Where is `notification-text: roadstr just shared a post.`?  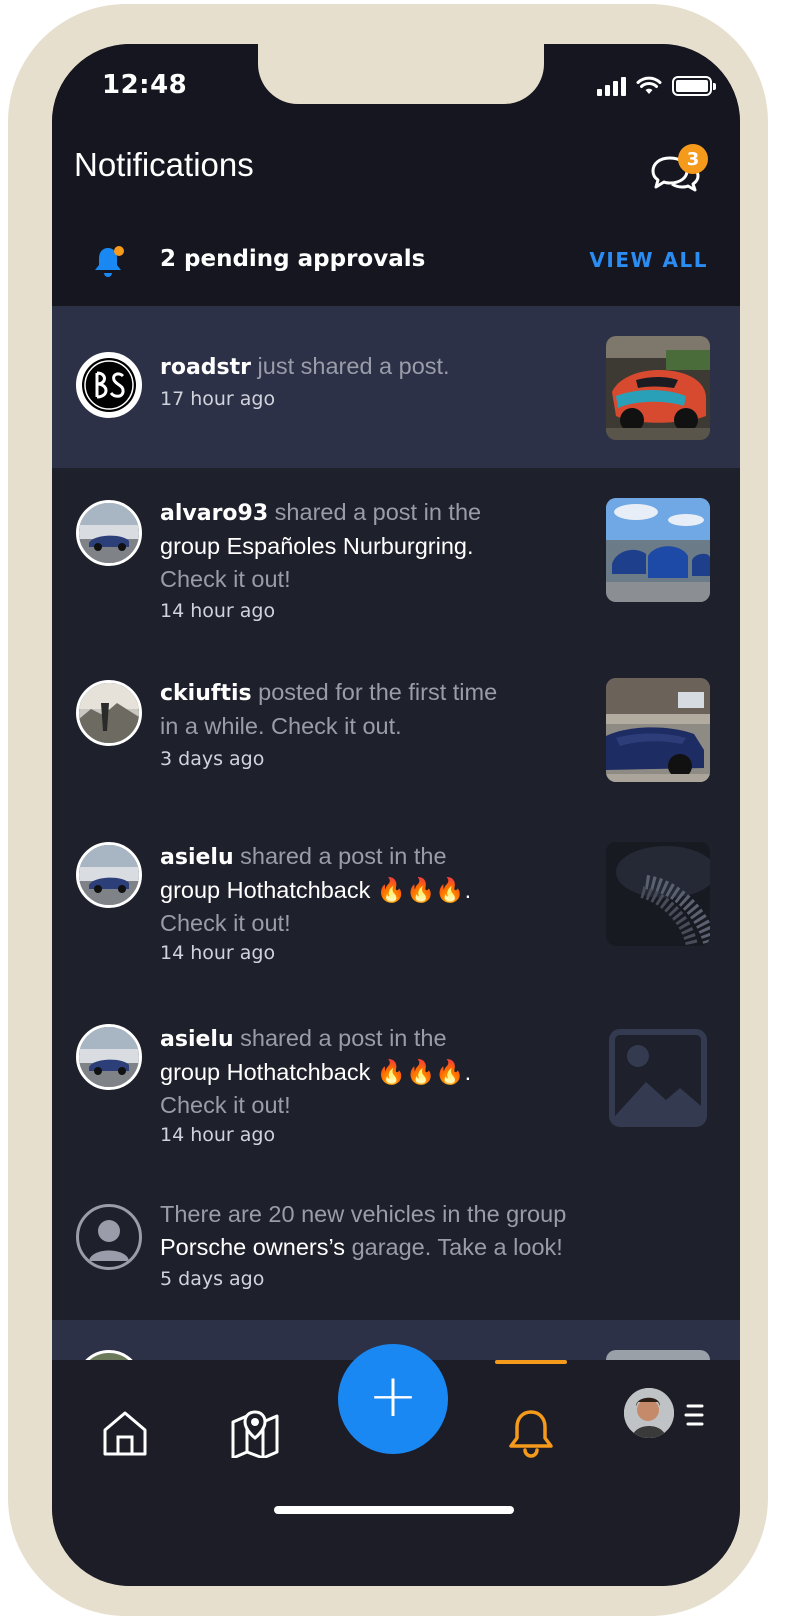 notification-text: roadstr just shared a post. is located at coordinates (380, 367).